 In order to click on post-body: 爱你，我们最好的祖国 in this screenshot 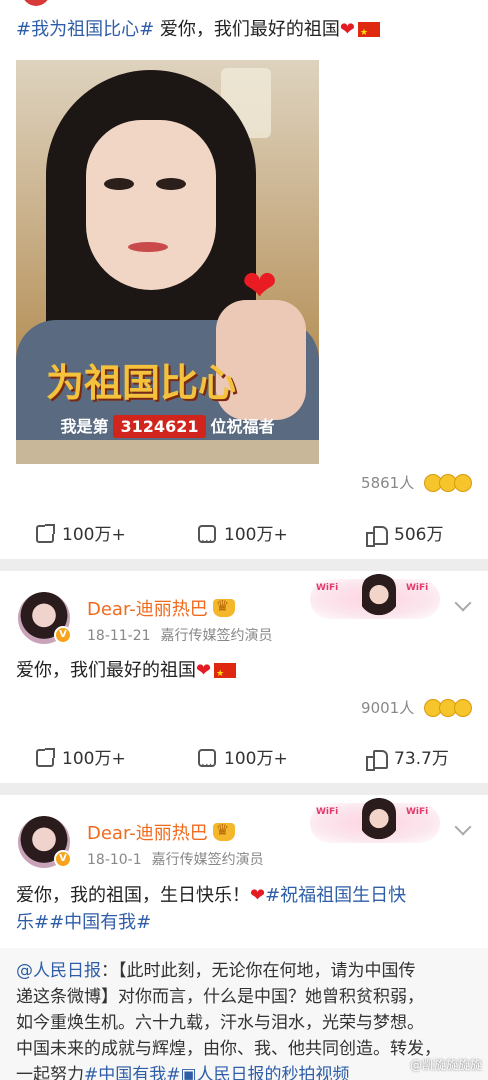, I will do `click(247, 29)`.